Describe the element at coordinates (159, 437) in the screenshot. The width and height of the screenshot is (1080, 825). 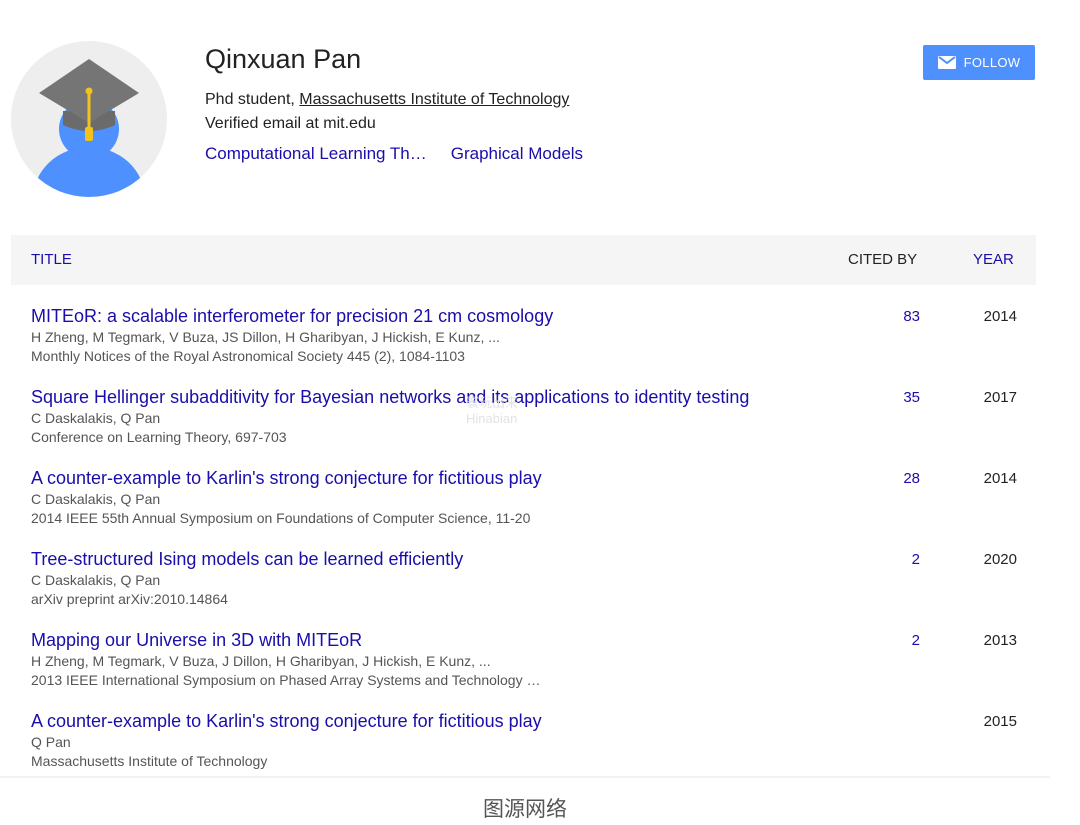
I see `article-venue: Conference on Learning Theory, 697-703` at that location.